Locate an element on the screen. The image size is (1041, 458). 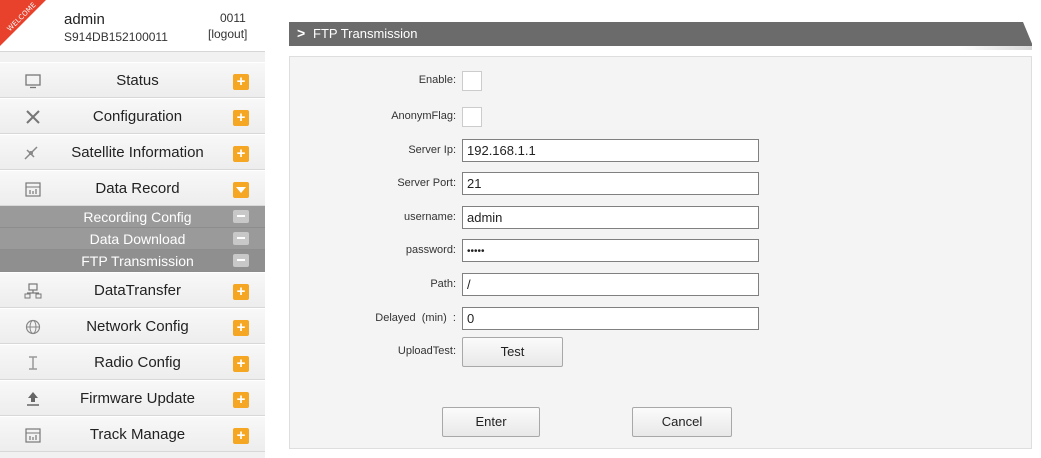
submenu-item-recording-config: Recording Config is located at coordinates (132, 217).